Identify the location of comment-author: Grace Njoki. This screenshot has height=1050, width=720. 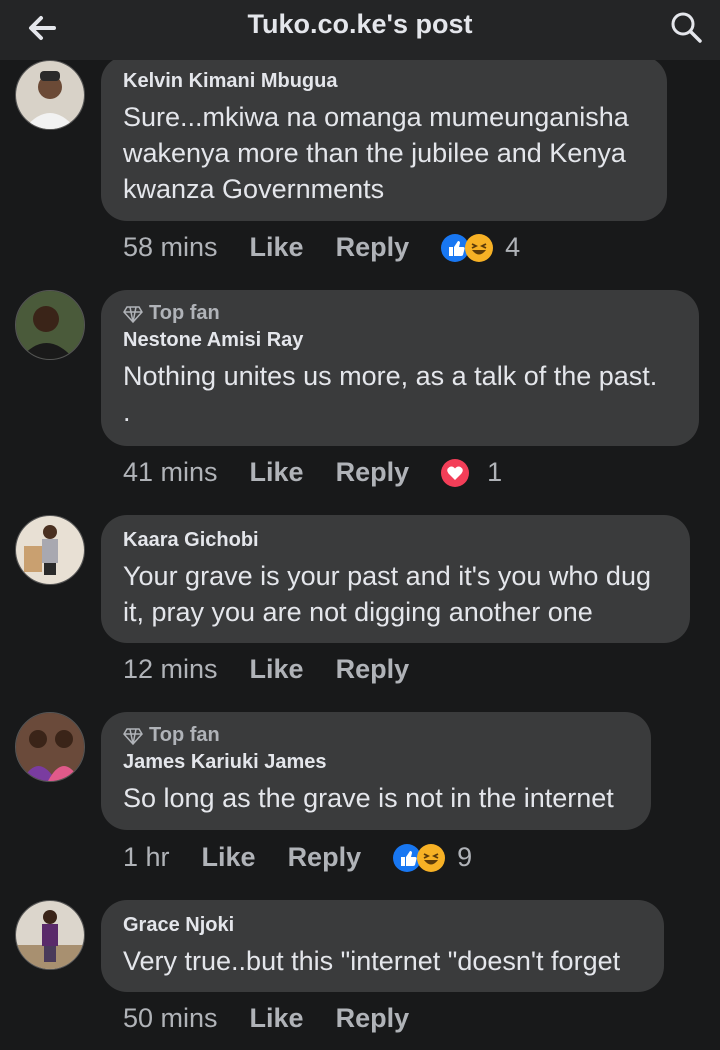
(382, 925).